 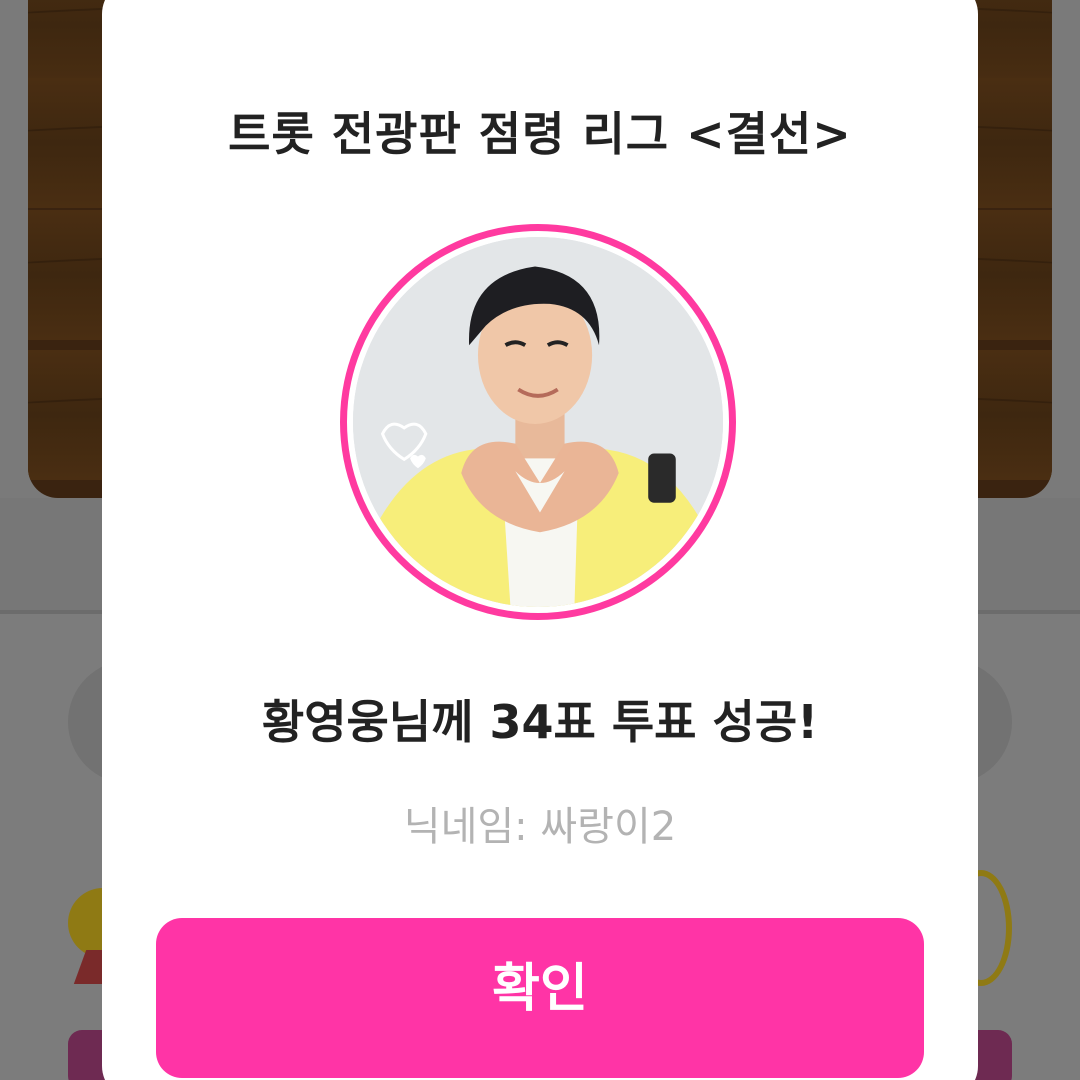 I want to click on confirm-button: 확인, so click(x=540, y=998).